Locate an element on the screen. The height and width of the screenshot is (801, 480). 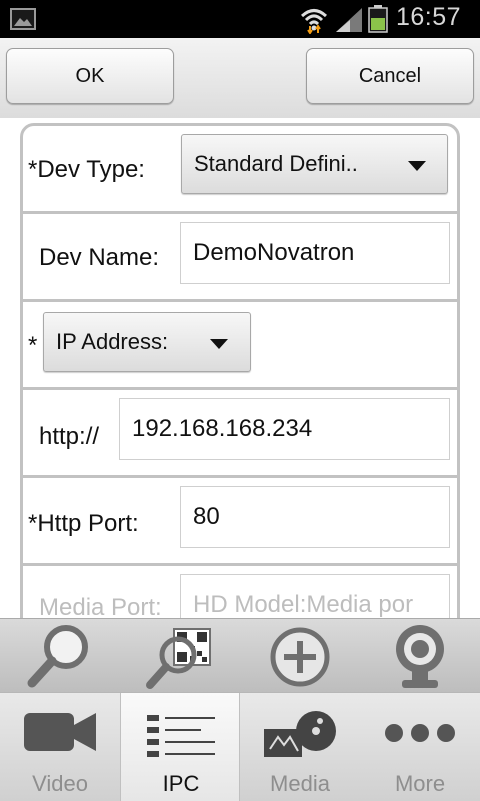
webcam-button is located at coordinates (420, 656).